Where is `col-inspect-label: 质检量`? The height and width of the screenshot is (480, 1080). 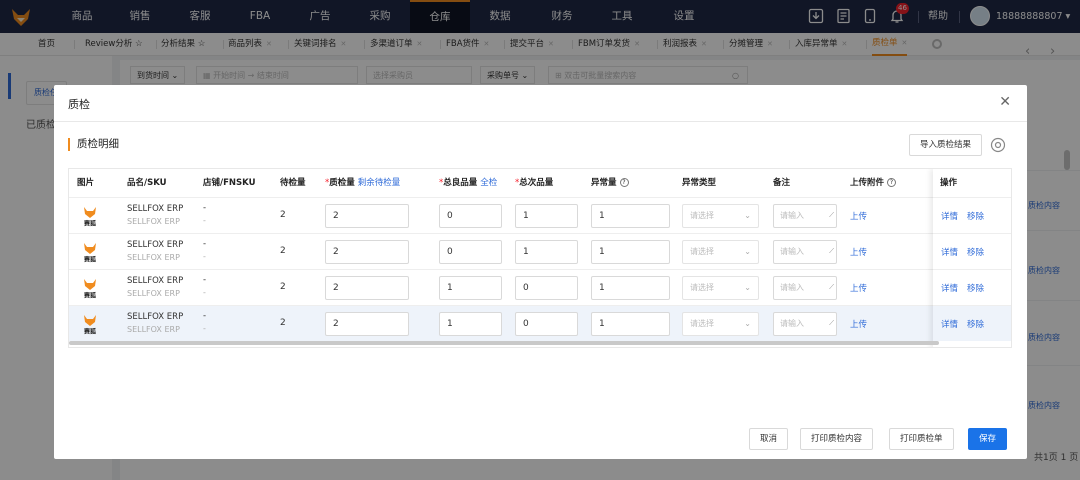
col-inspect-label: 质检量 is located at coordinates (342, 183).